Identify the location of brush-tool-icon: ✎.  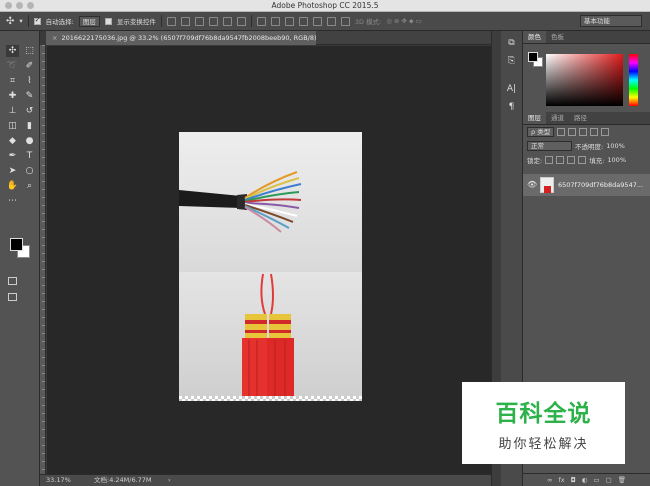
(29, 96).